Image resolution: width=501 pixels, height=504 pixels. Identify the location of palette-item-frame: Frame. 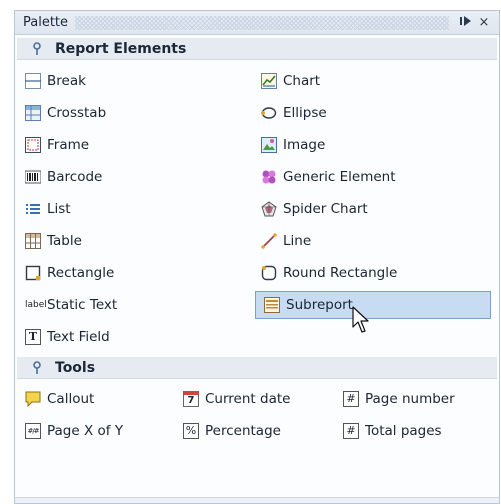
(132, 145).